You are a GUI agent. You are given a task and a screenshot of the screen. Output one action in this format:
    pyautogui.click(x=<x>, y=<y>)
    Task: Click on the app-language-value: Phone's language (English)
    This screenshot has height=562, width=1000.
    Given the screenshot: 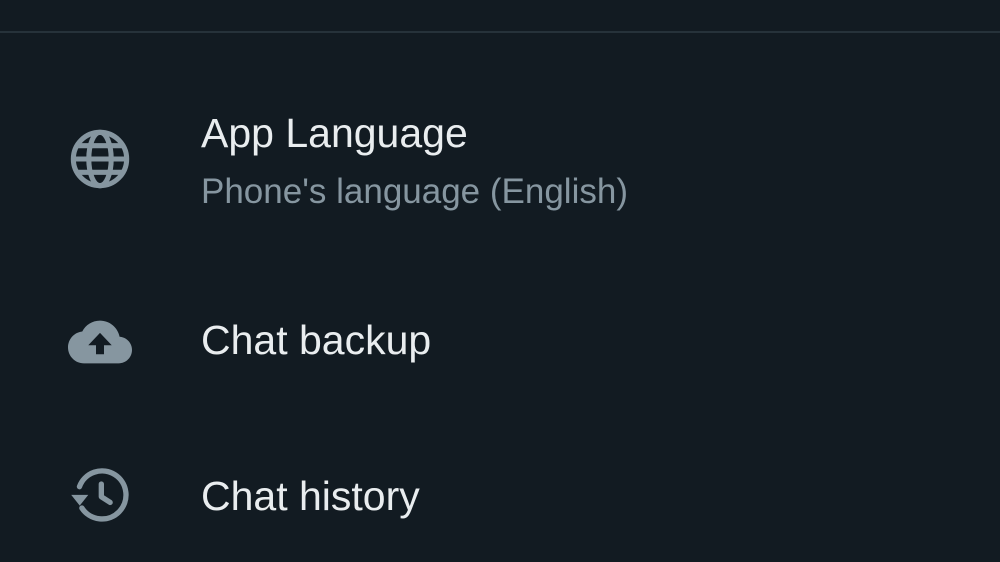 What is the action you would take?
    pyautogui.click(x=414, y=191)
    